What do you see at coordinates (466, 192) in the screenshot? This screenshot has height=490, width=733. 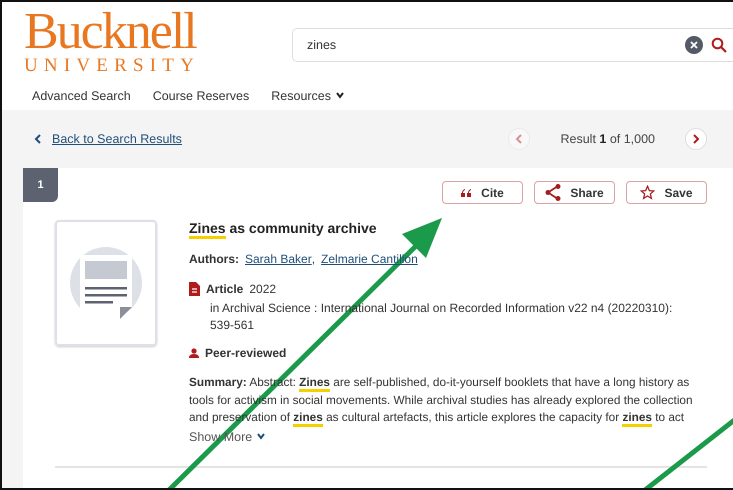 I see `quote-icon` at bounding box center [466, 192].